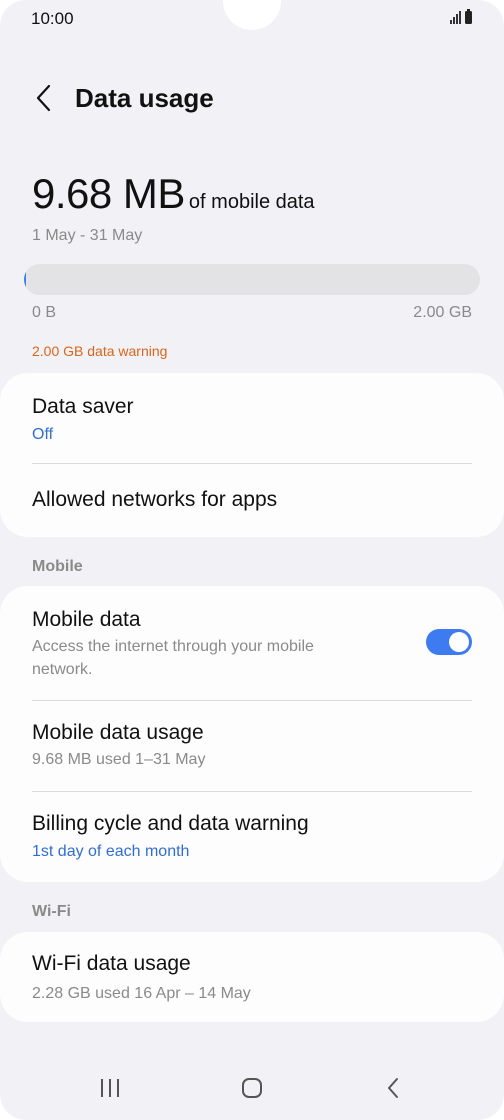 The image size is (504, 1120). I want to click on data-saver-item: Data saver Off, so click(252, 418).